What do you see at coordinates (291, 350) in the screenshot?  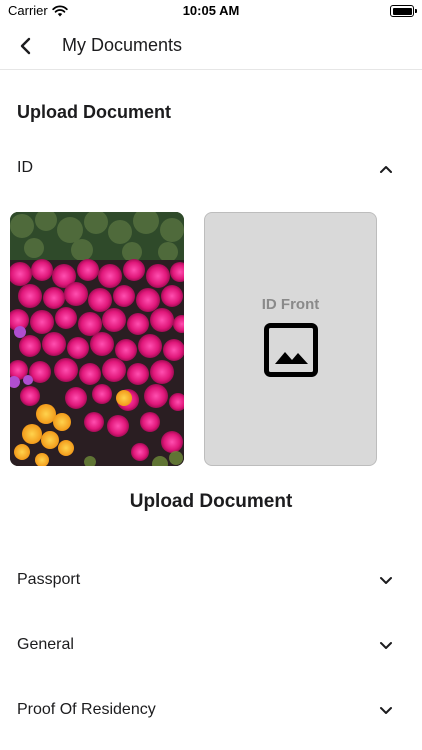 I see `image-icon` at bounding box center [291, 350].